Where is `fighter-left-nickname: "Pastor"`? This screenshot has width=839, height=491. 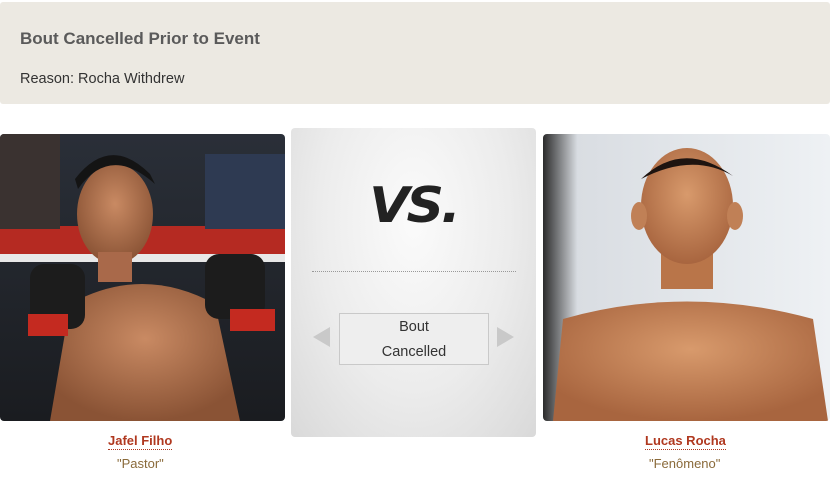 fighter-left-nickname: "Pastor" is located at coordinates (140, 463).